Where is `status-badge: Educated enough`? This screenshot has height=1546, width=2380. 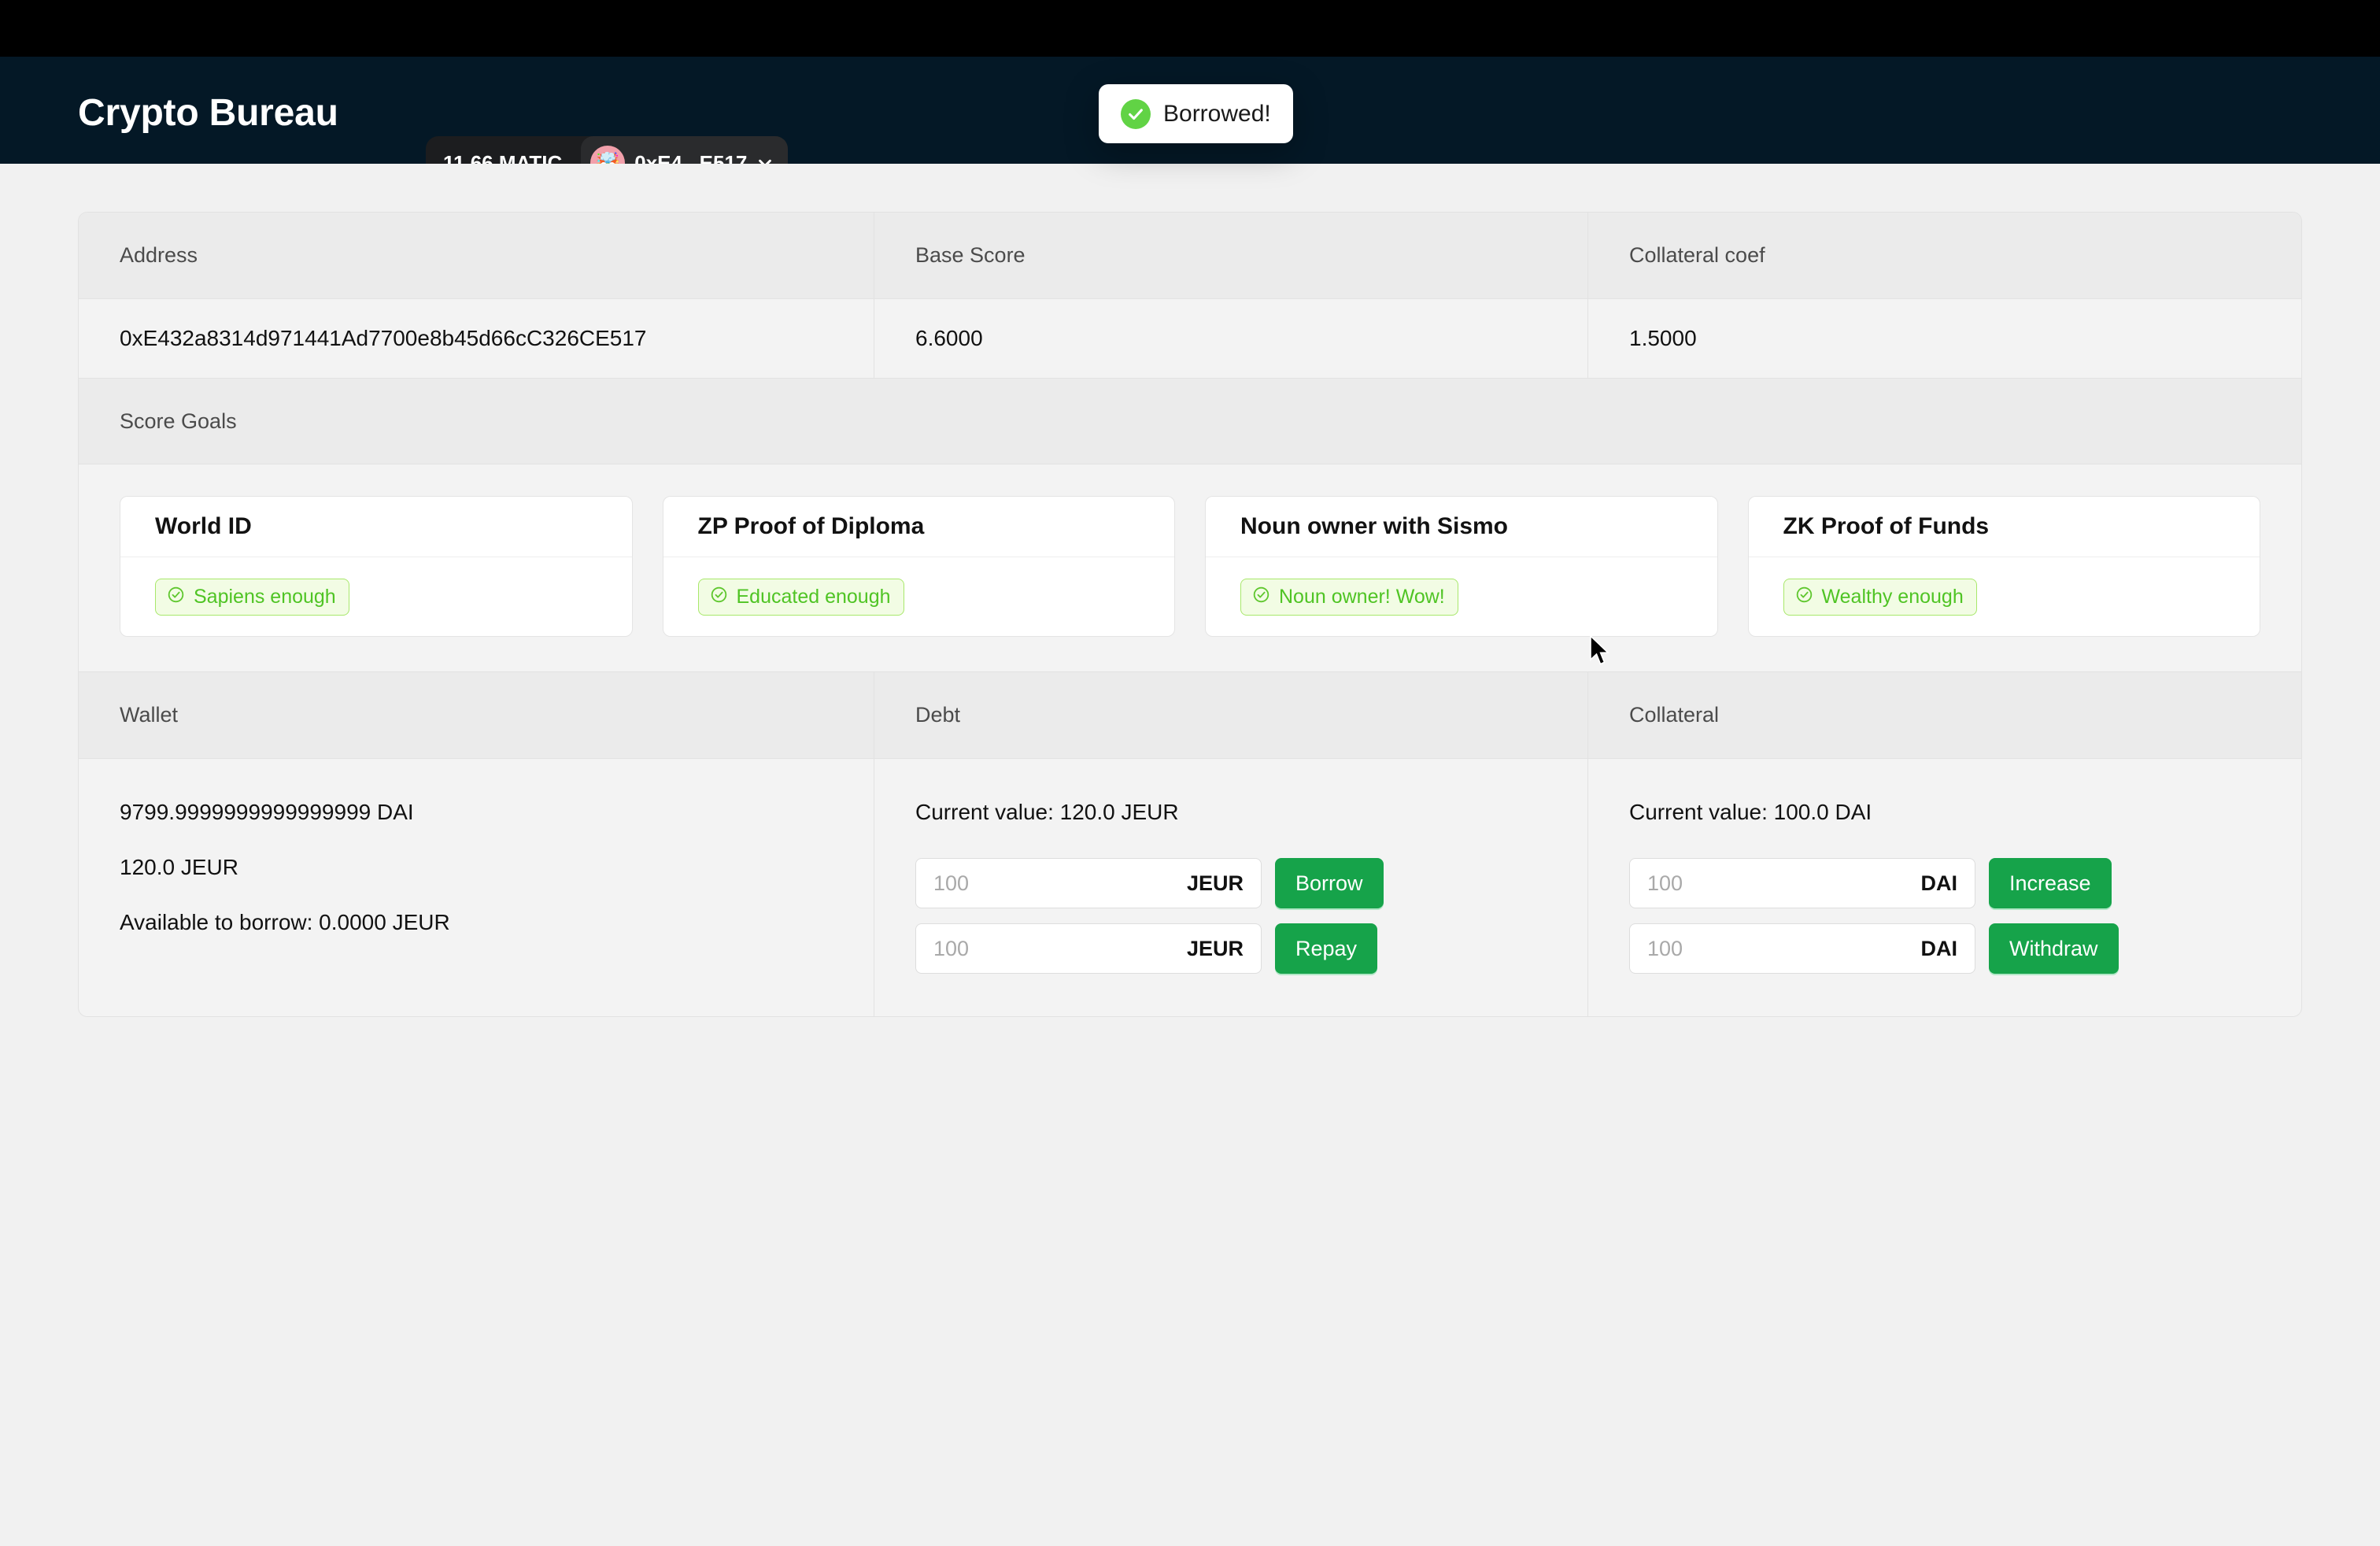 status-badge: Educated enough is located at coordinates (800, 597).